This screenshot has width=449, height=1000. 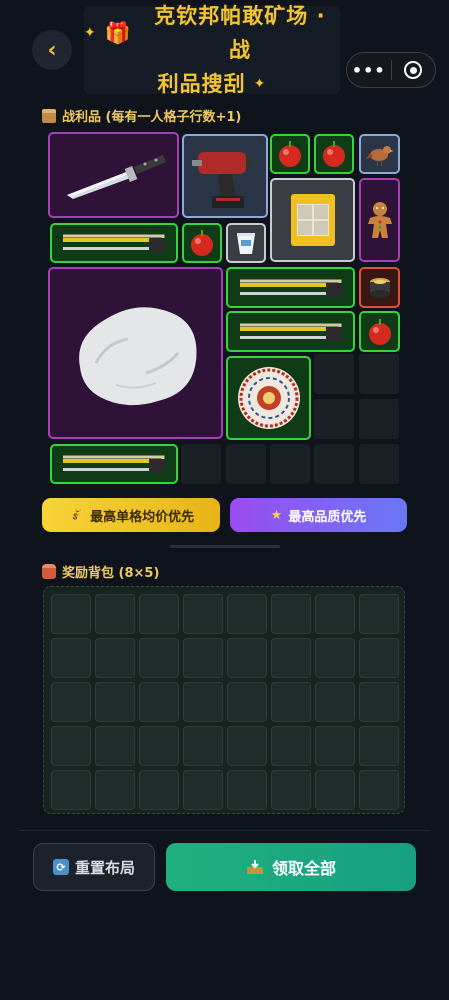 I want to click on back-button: ‹, so click(x=52, y=50).